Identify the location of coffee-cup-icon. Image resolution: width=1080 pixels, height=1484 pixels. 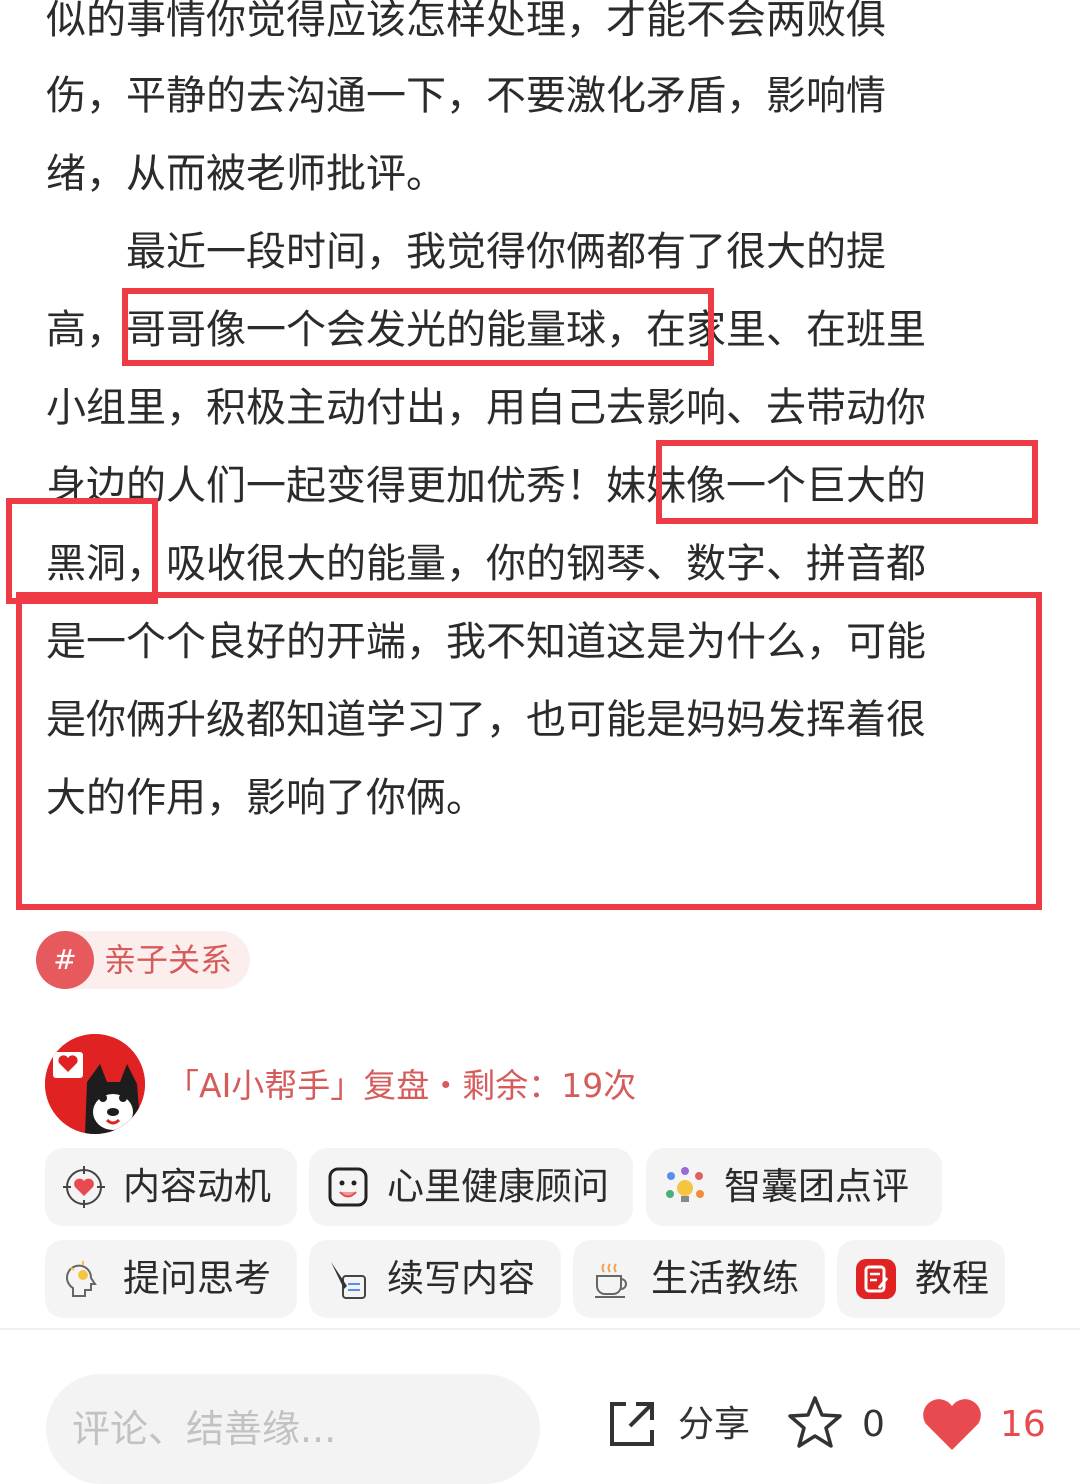
(611, 1280).